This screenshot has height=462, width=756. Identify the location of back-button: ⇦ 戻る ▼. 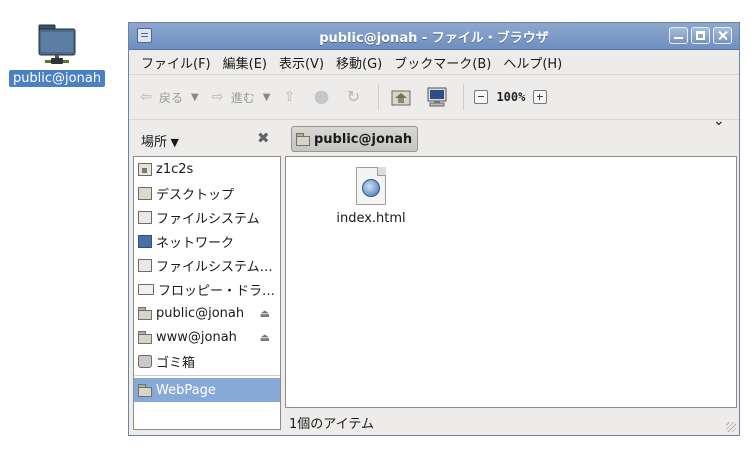
(168, 97).